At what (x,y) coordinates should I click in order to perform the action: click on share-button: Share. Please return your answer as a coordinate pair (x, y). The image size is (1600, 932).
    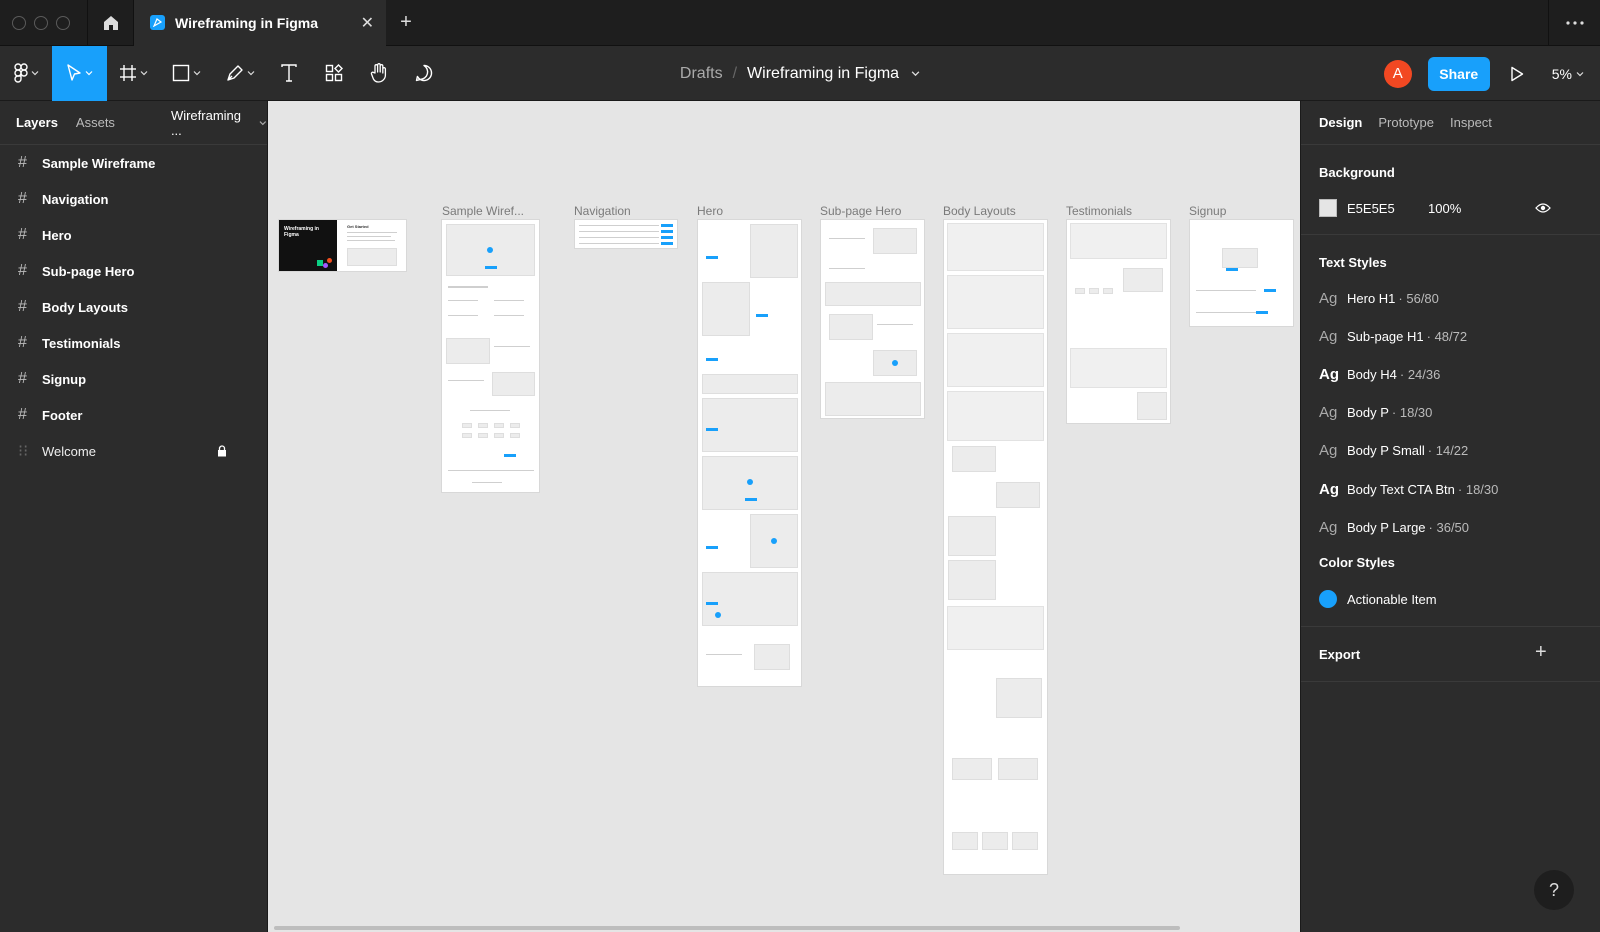
    Looking at the image, I should click on (1458, 73).